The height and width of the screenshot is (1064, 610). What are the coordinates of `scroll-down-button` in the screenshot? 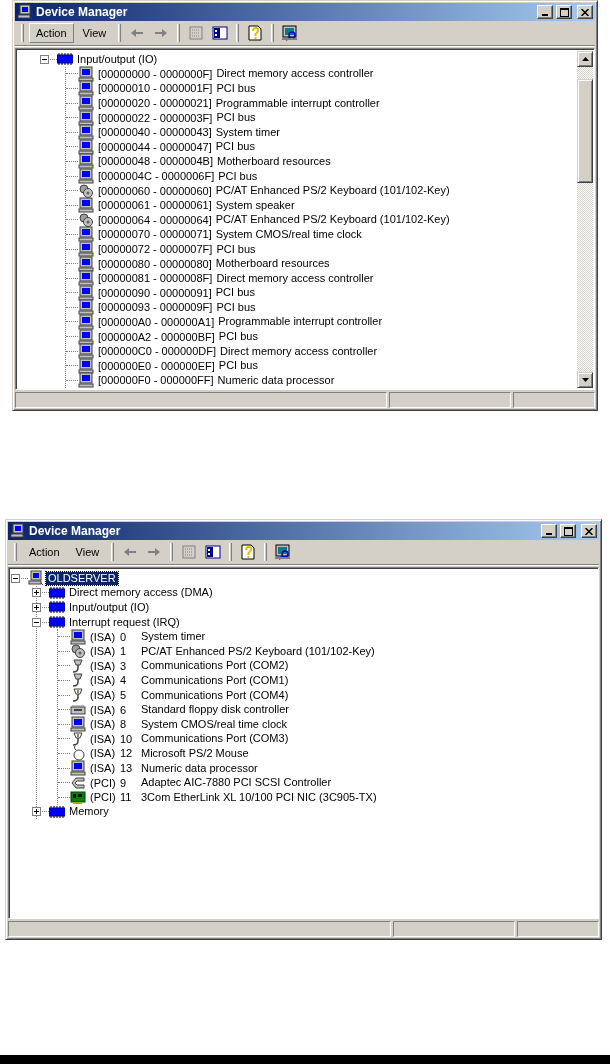 It's located at (585, 380).